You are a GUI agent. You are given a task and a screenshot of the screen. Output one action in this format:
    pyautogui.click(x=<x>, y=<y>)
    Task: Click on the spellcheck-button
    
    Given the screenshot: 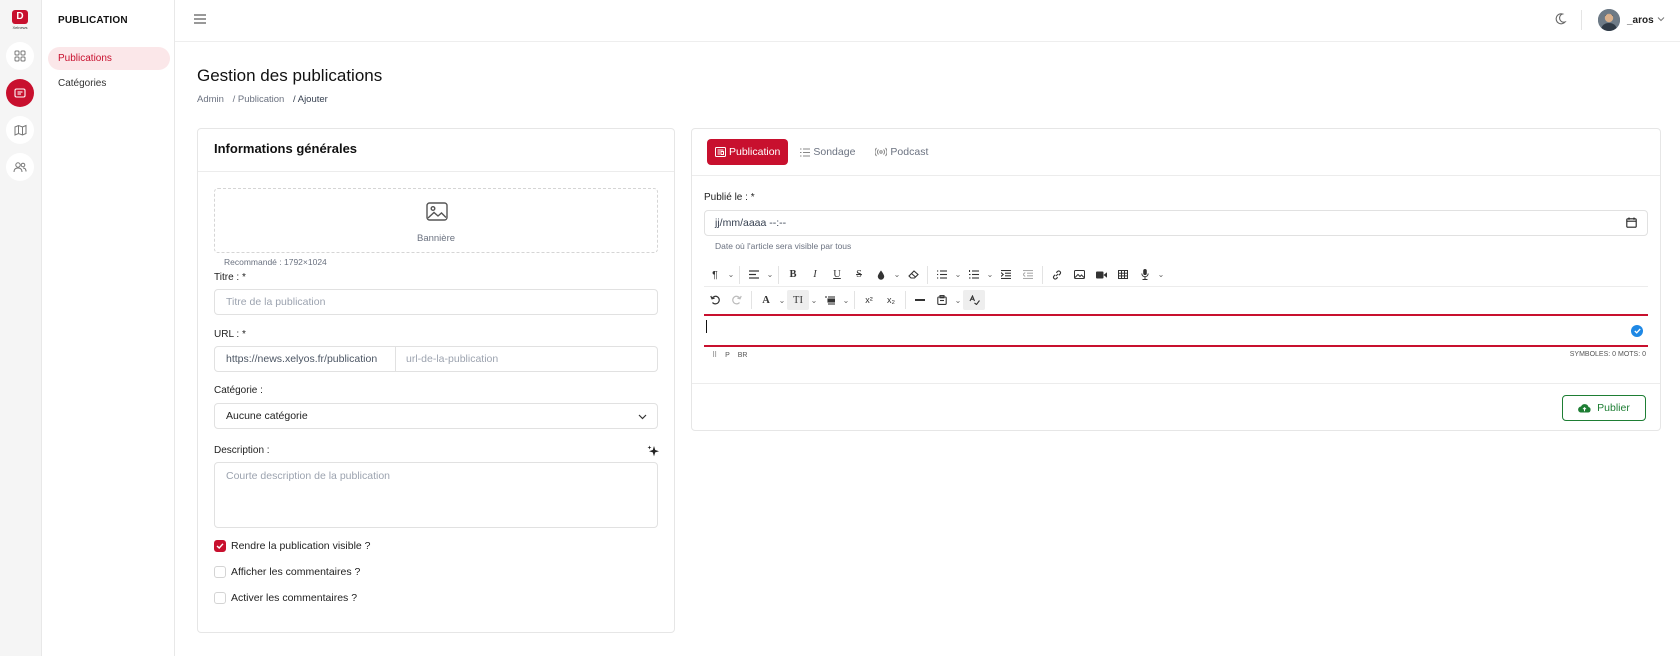 What is the action you would take?
    pyautogui.click(x=974, y=300)
    